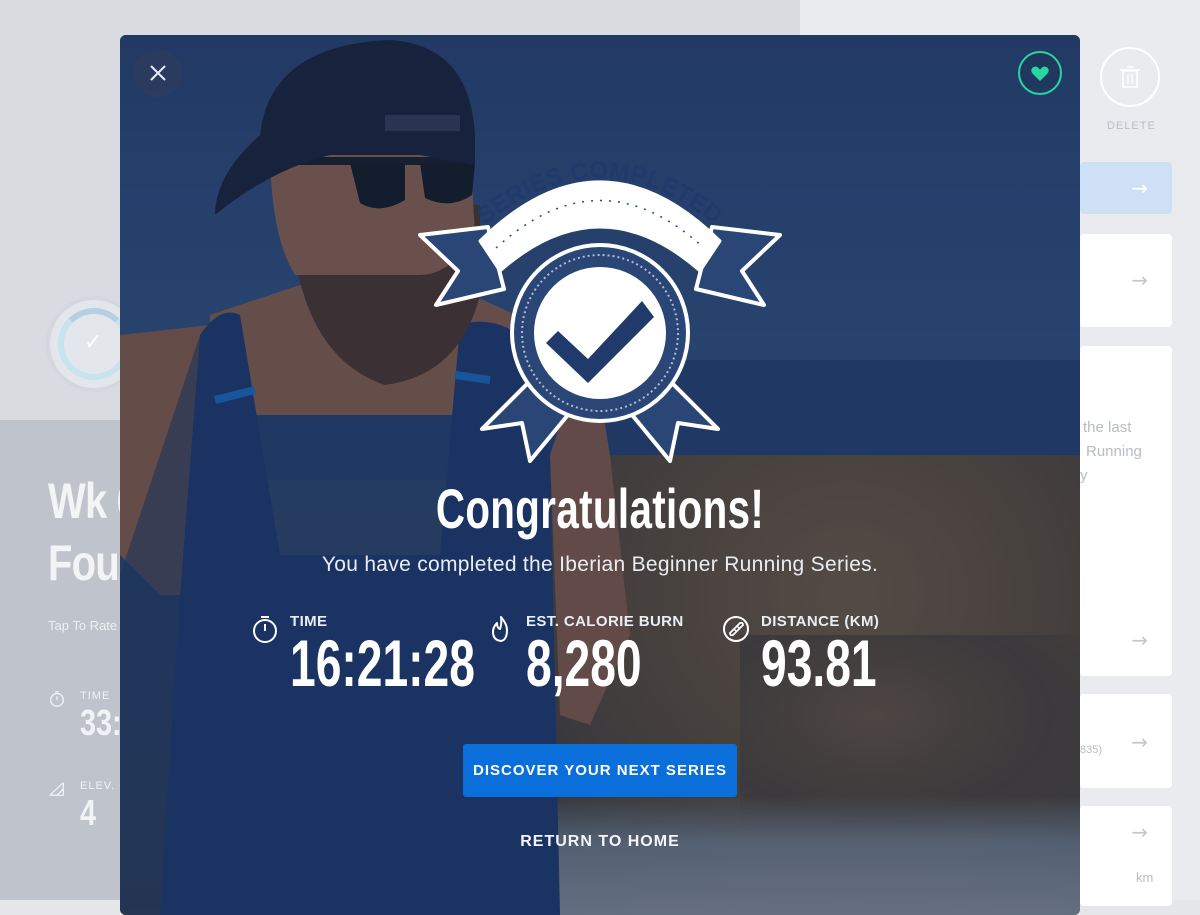  I want to click on elevation-icon, so click(56, 789).